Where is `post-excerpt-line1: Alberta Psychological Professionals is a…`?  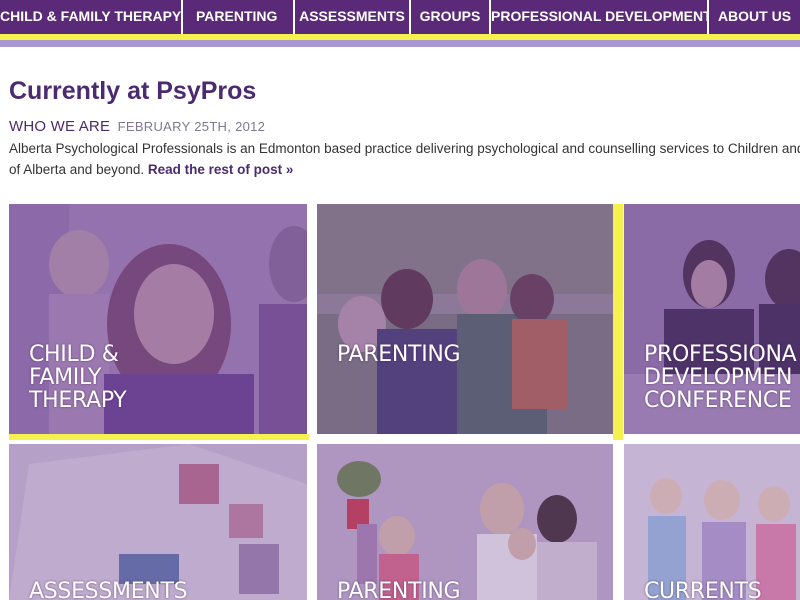 post-excerpt-line1: Alberta Psychological Professionals is a… is located at coordinates (404, 148).